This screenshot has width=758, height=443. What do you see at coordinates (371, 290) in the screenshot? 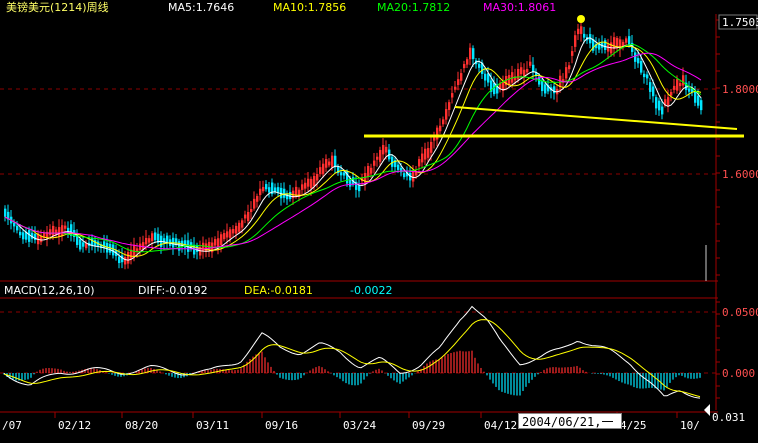
I see `macd-value-label: -0.0022` at bounding box center [371, 290].